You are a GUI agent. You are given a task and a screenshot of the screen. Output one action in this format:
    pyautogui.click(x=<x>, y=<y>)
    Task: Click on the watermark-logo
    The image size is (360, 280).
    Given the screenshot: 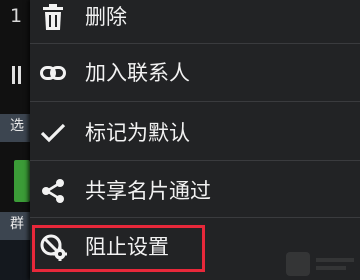 What is the action you would take?
    pyautogui.click(x=320, y=264)
    